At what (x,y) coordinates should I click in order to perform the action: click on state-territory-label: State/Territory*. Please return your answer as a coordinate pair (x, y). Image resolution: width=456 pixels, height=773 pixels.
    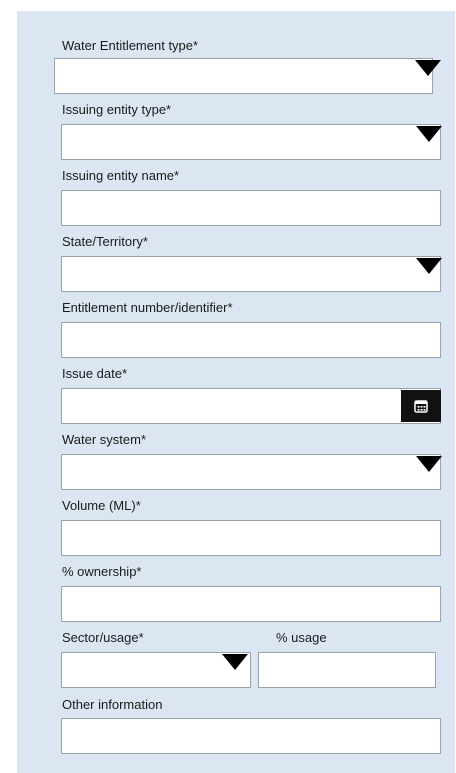
    Looking at the image, I should click on (105, 241).